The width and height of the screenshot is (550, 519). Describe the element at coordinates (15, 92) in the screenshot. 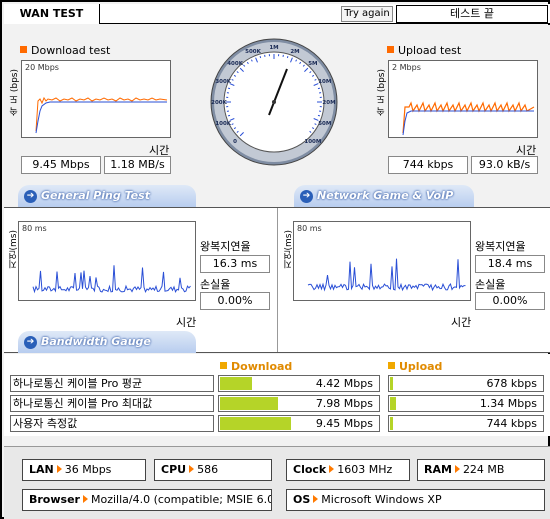

I see `download-ylabel: 속 도 (bps)` at that location.